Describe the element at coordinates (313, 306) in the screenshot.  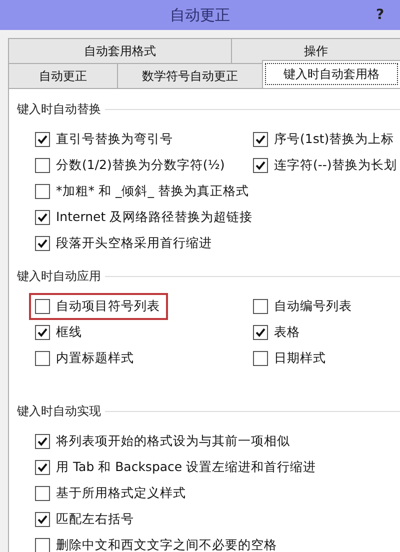
I see `checkbox-label: 自动编号列表` at that location.